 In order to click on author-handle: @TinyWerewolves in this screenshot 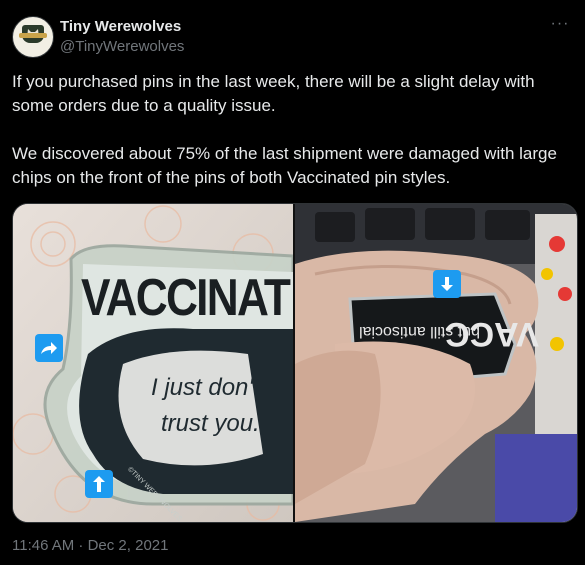, I will do `click(122, 46)`.